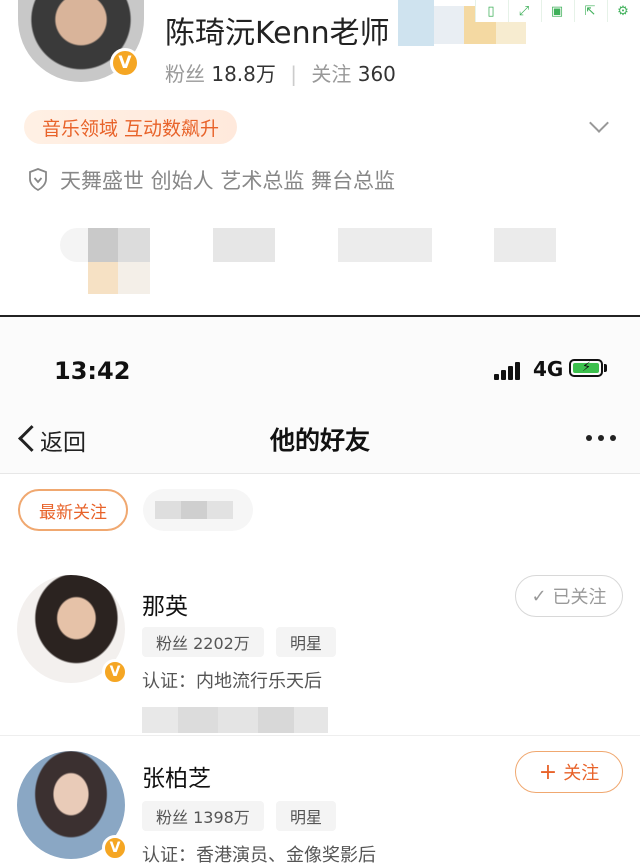 The image size is (640, 864). I want to click on fans-count: 18.8万, so click(243, 74).